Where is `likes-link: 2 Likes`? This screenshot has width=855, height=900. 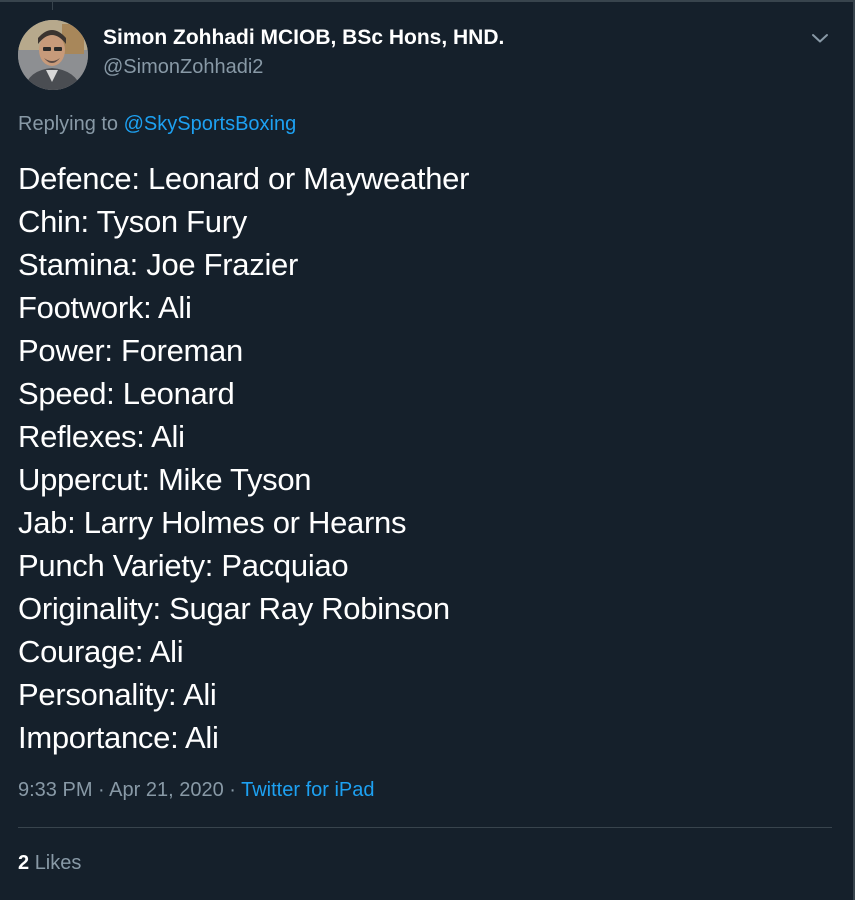
likes-link: 2 Likes is located at coordinates (49, 863).